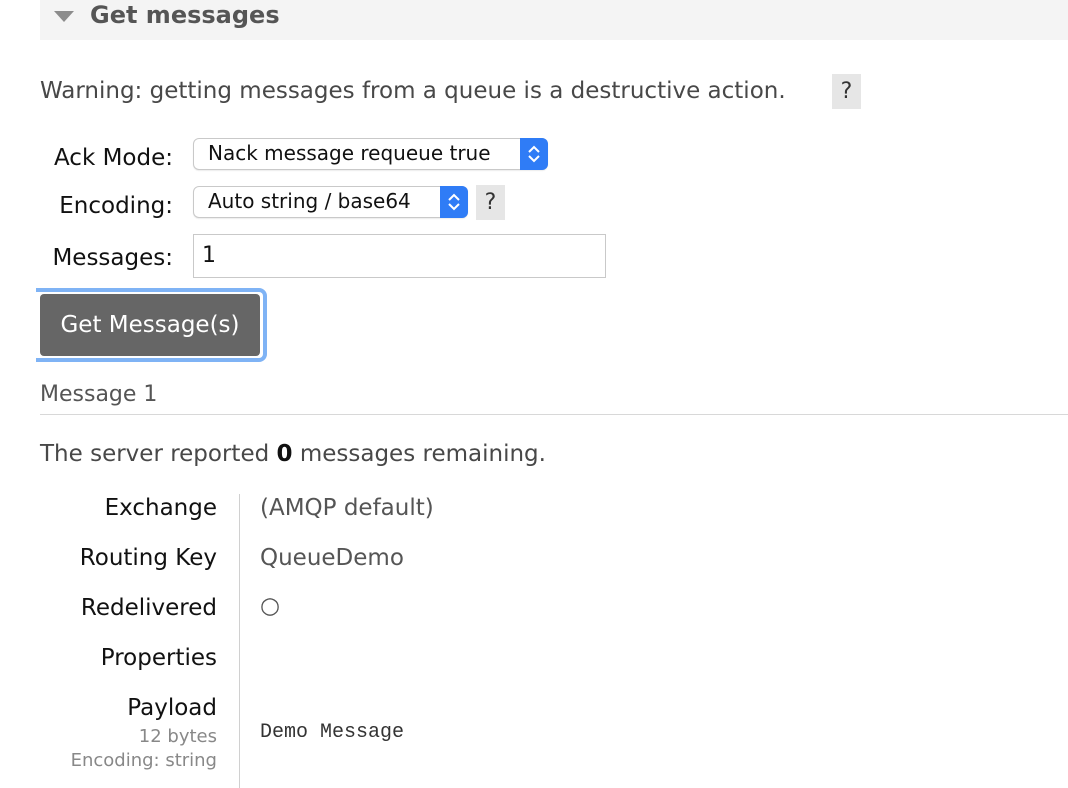  I want to click on remaining-count: 0, so click(284, 454).